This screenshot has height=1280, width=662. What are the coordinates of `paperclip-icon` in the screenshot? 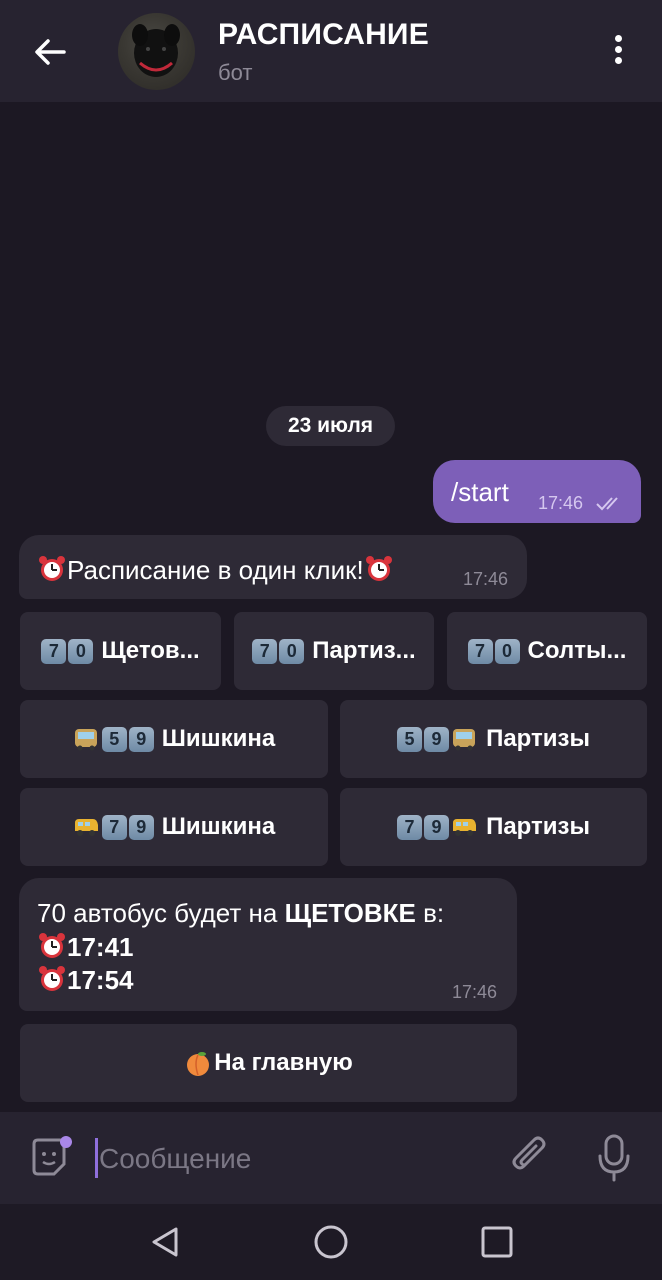 It's located at (529, 1153).